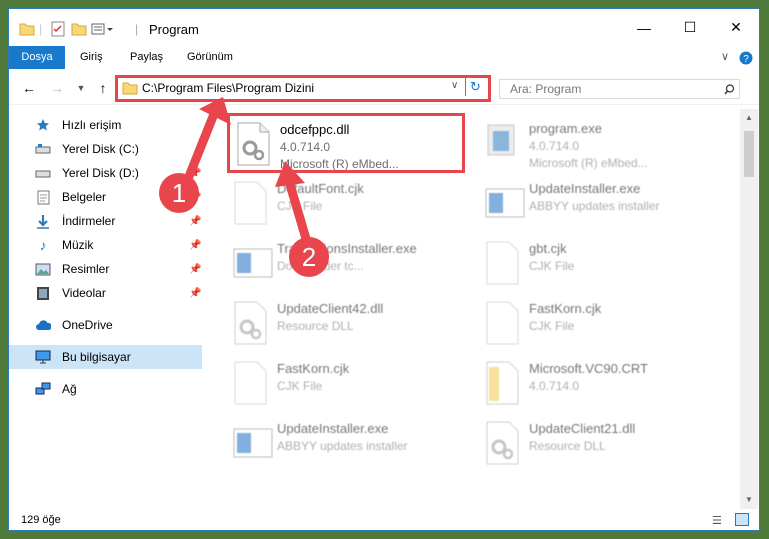 The width and height of the screenshot is (769, 539). Describe the element at coordinates (309, 257) in the screenshot. I see `step-badge-2: 2` at that location.